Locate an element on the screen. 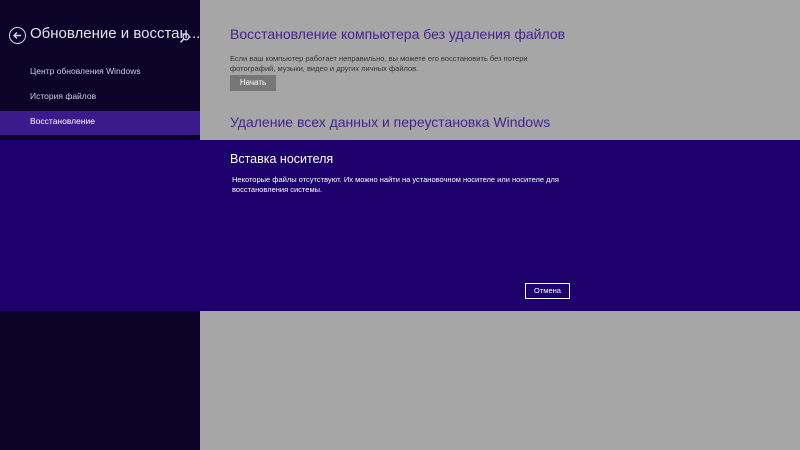  dialog-title: Вставка носителя is located at coordinates (282, 159).